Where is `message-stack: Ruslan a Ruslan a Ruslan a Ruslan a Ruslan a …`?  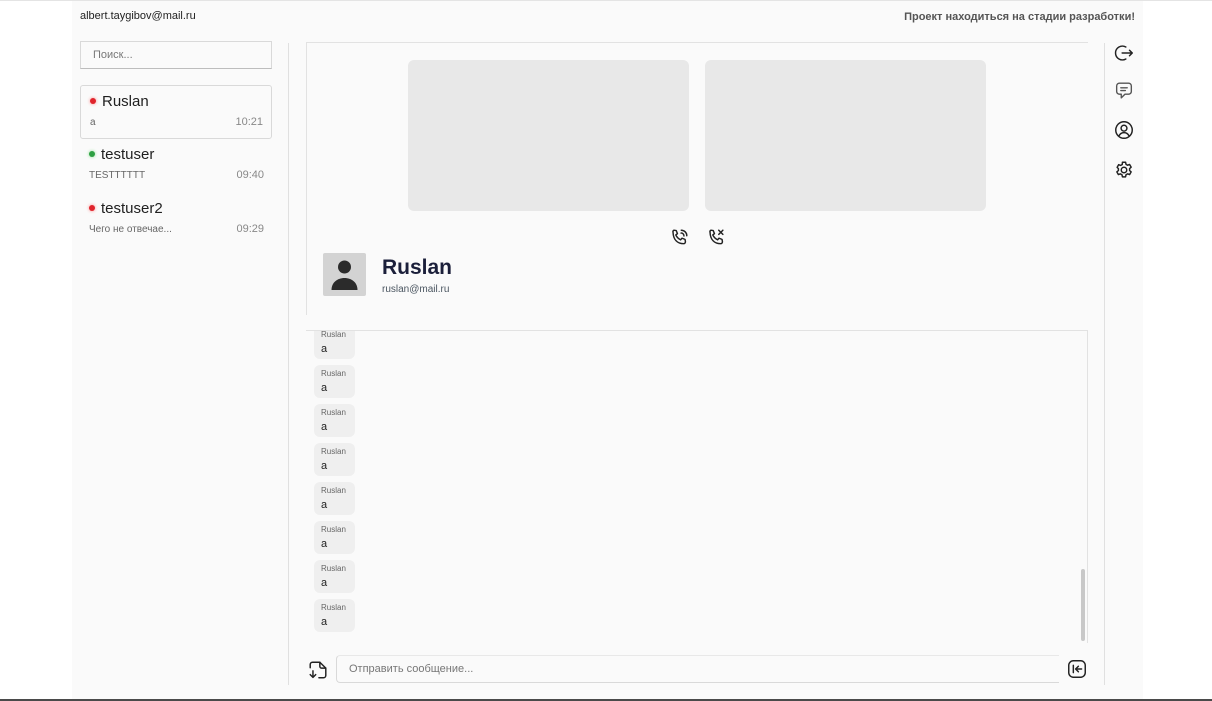 message-stack: Ruslan a Ruslan a Ruslan a Ruslan a Ruslan a … is located at coordinates (334, 484).